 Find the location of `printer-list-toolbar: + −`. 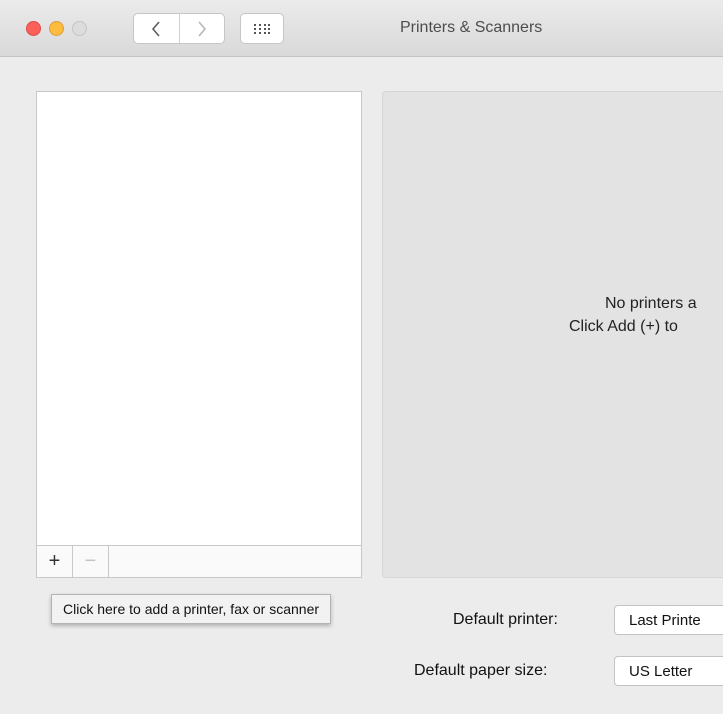

printer-list-toolbar: + − is located at coordinates (199, 561).